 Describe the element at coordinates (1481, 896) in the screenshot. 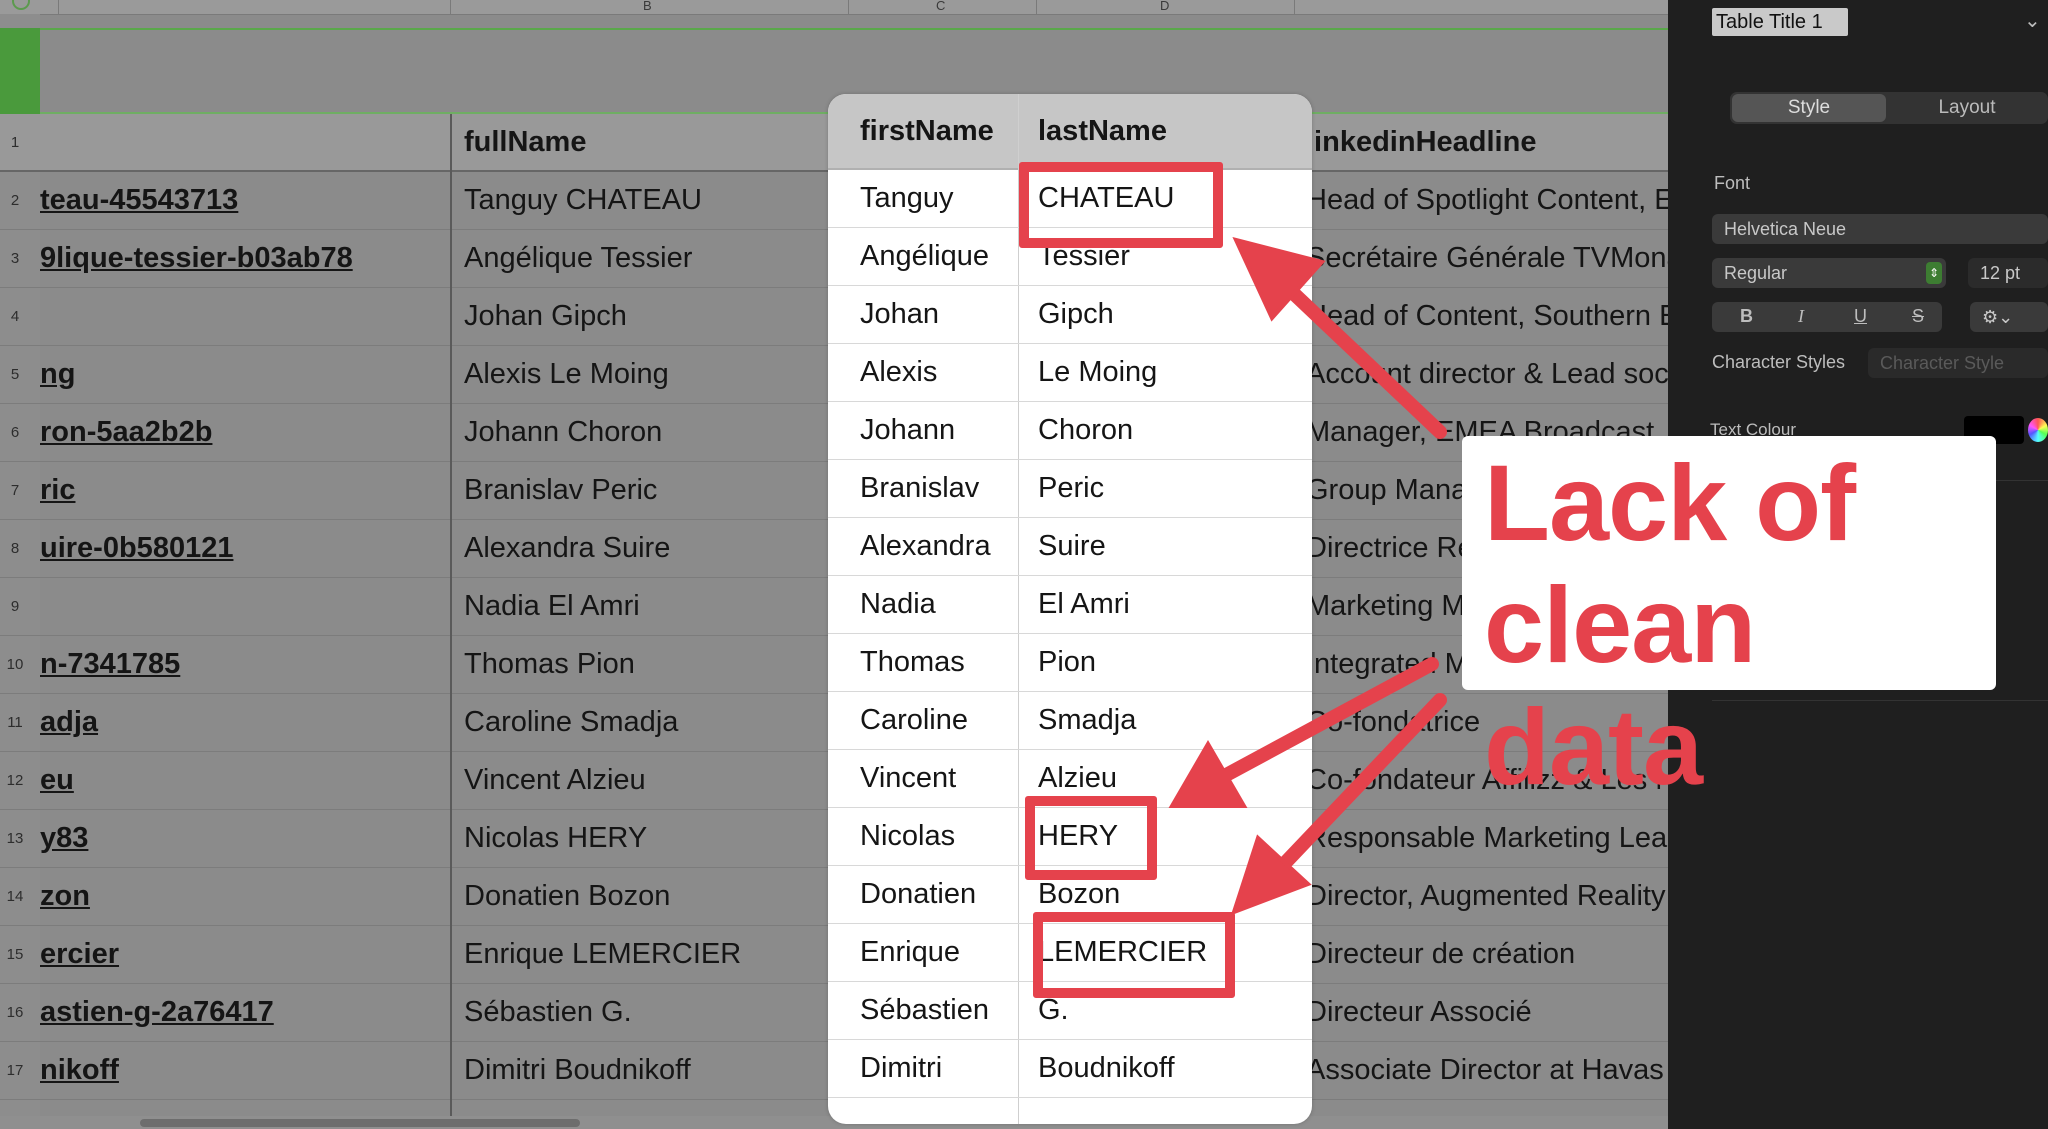

I see `cell-linkedin-headline: Director, Augmented Reality` at that location.